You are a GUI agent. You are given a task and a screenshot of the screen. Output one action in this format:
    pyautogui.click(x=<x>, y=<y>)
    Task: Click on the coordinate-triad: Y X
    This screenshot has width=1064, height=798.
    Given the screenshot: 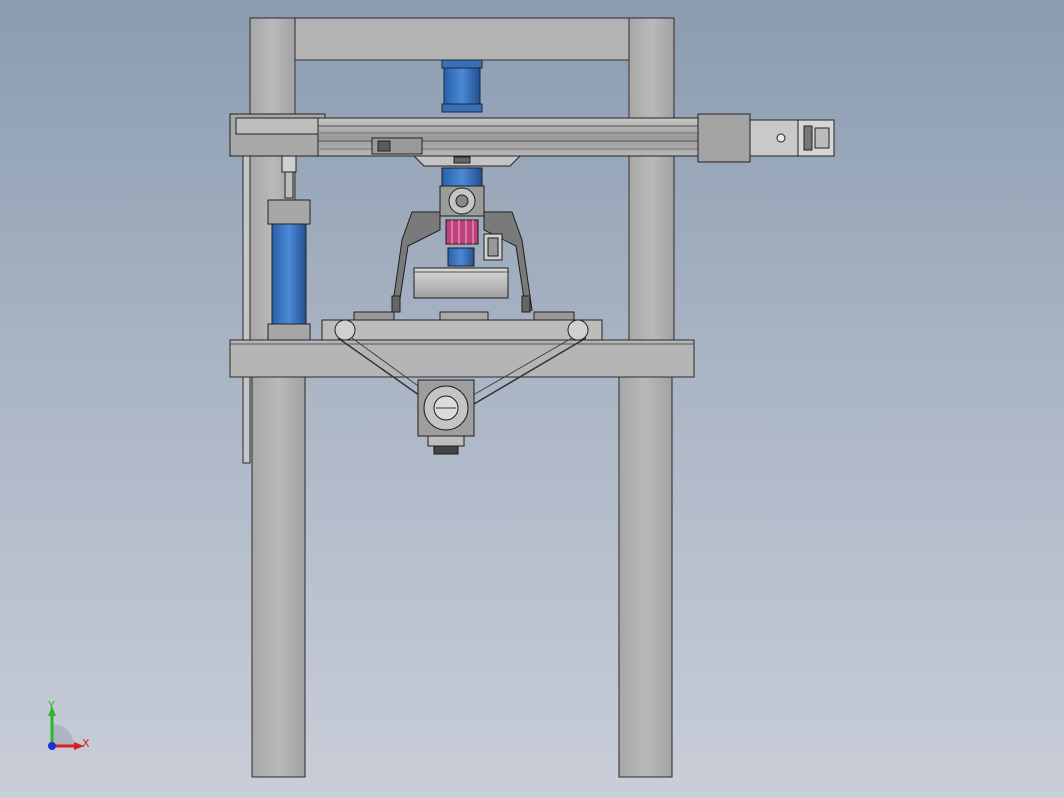 What is the action you would take?
    pyautogui.click(x=68, y=724)
    